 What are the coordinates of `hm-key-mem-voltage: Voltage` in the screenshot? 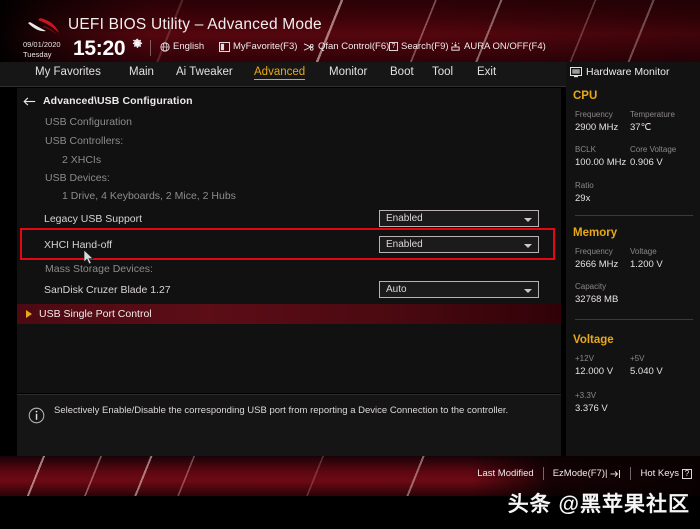 It's located at (643, 251).